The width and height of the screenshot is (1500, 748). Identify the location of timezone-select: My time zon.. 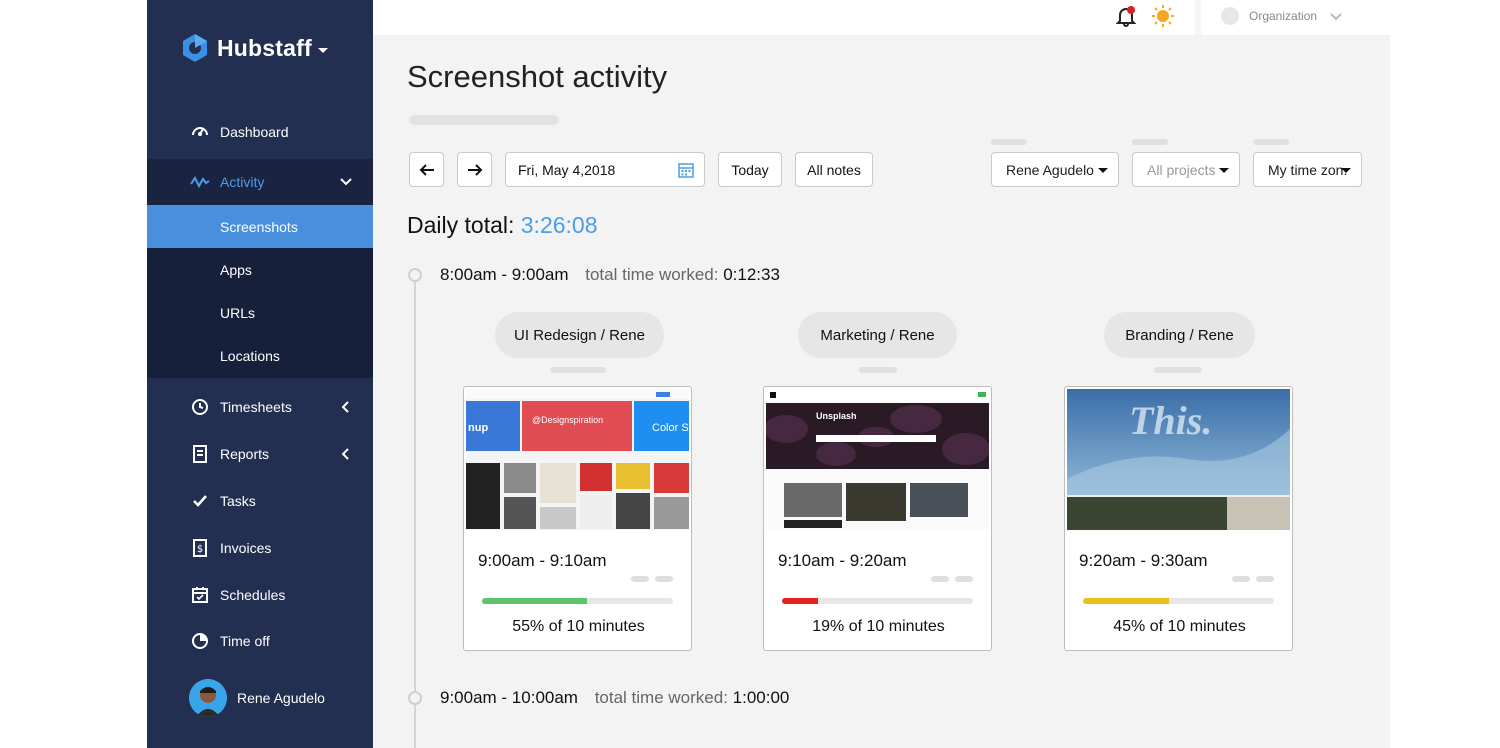
(1307, 169).